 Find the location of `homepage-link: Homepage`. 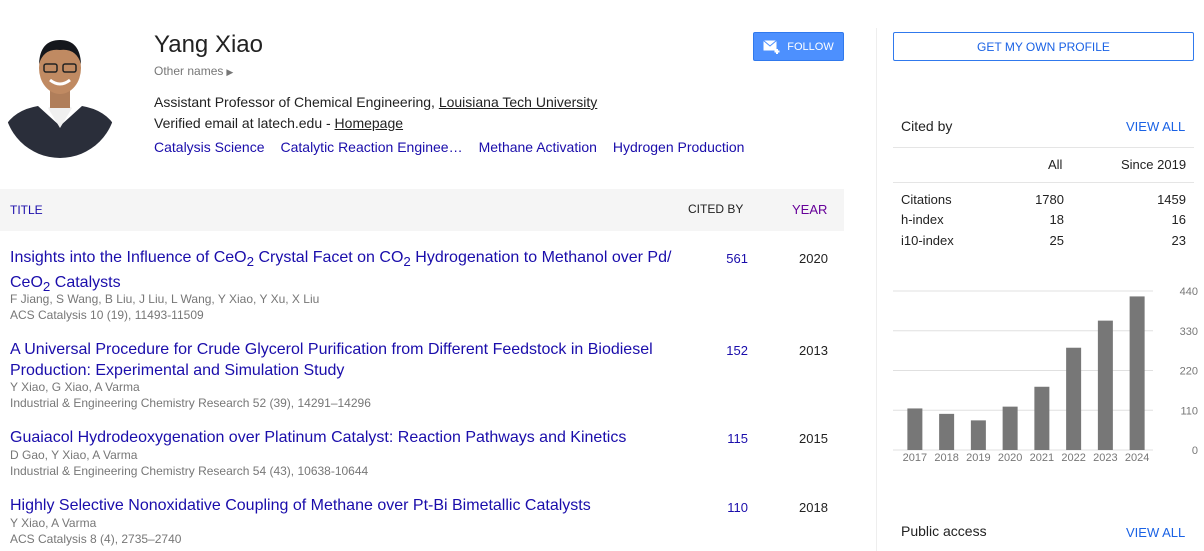

homepage-link: Homepage is located at coordinates (369, 123).